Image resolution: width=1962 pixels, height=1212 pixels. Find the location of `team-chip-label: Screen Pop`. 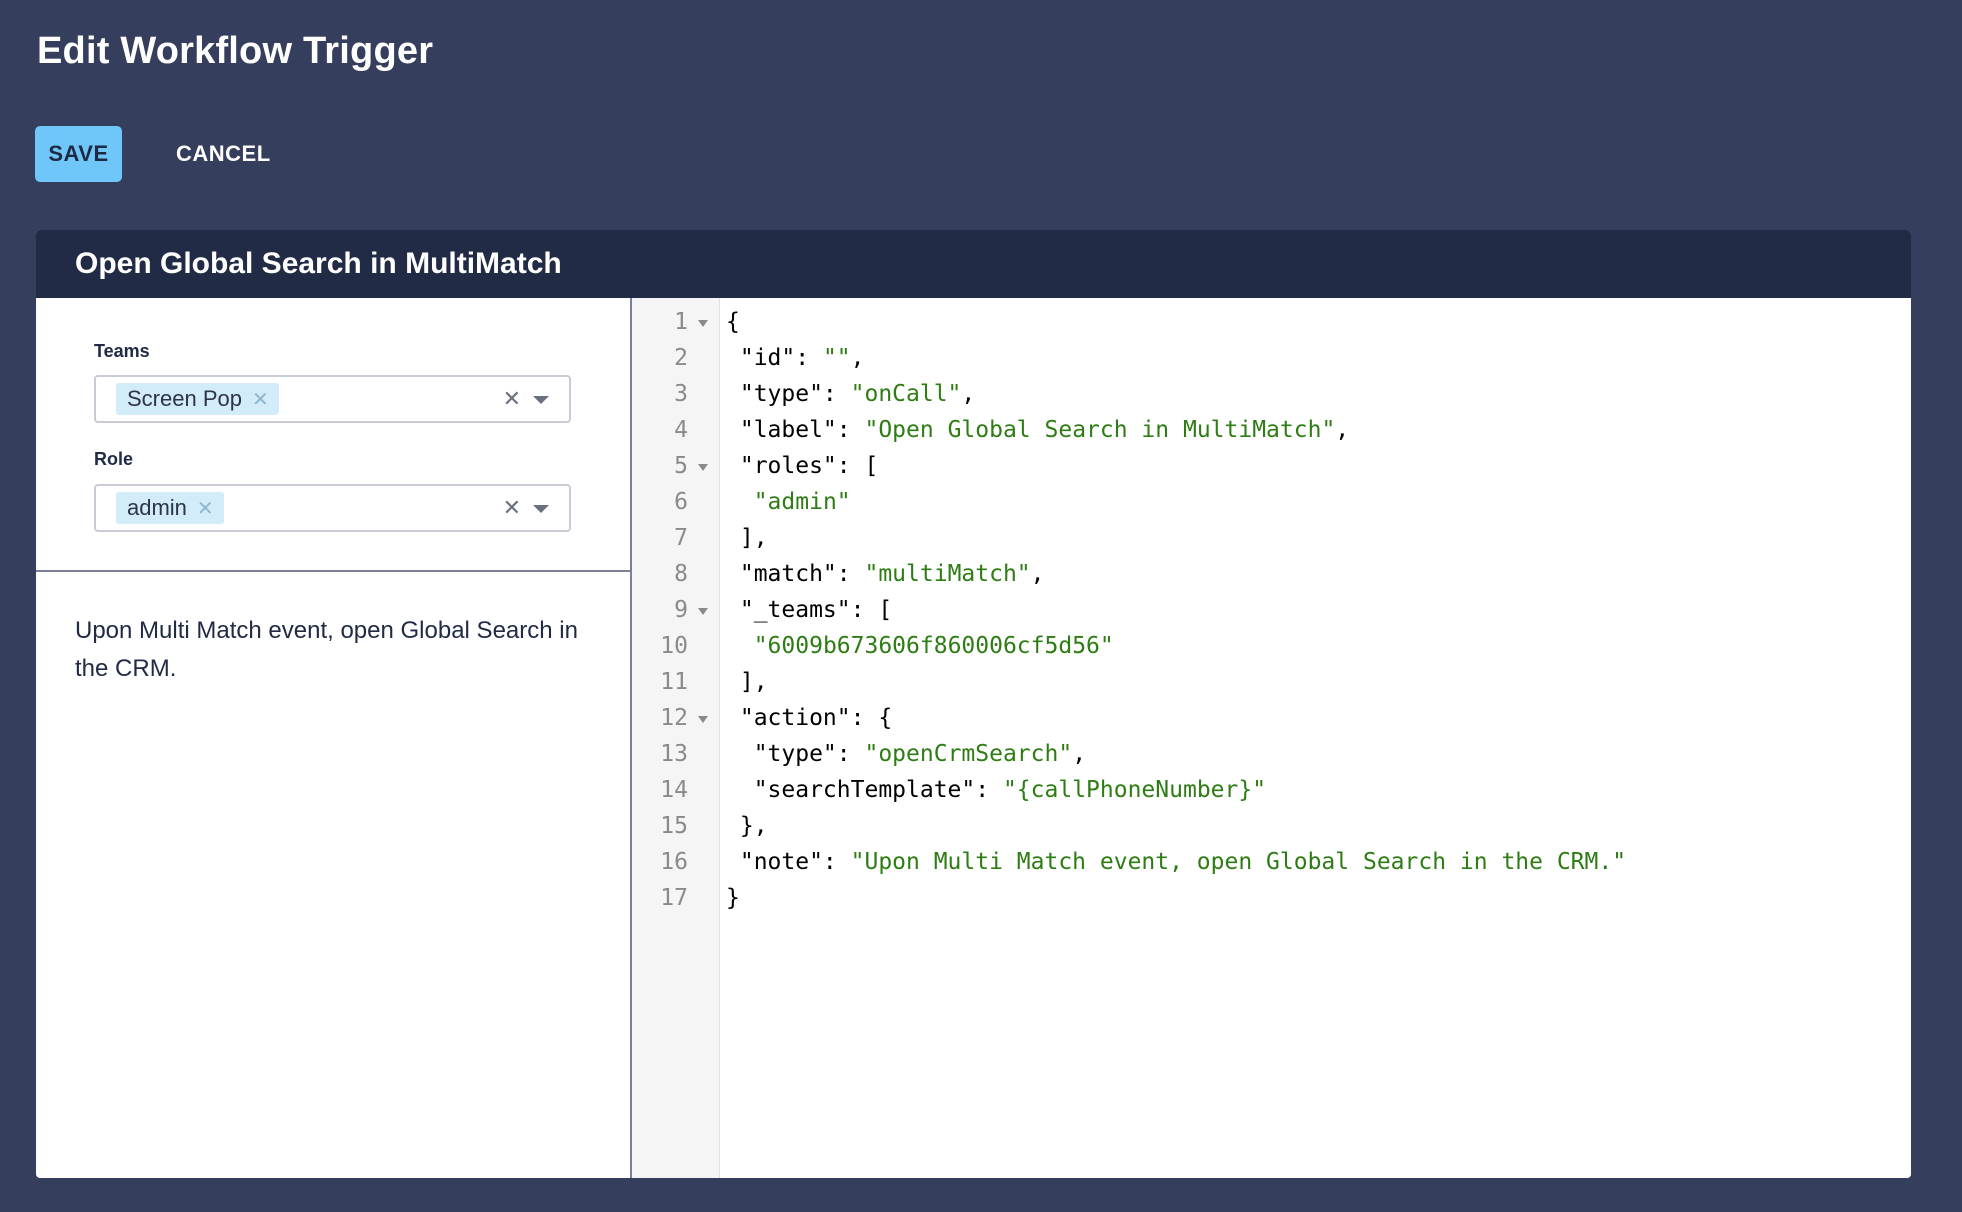

team-chip-label: Screen Pop is located at coordinates (184, 398).